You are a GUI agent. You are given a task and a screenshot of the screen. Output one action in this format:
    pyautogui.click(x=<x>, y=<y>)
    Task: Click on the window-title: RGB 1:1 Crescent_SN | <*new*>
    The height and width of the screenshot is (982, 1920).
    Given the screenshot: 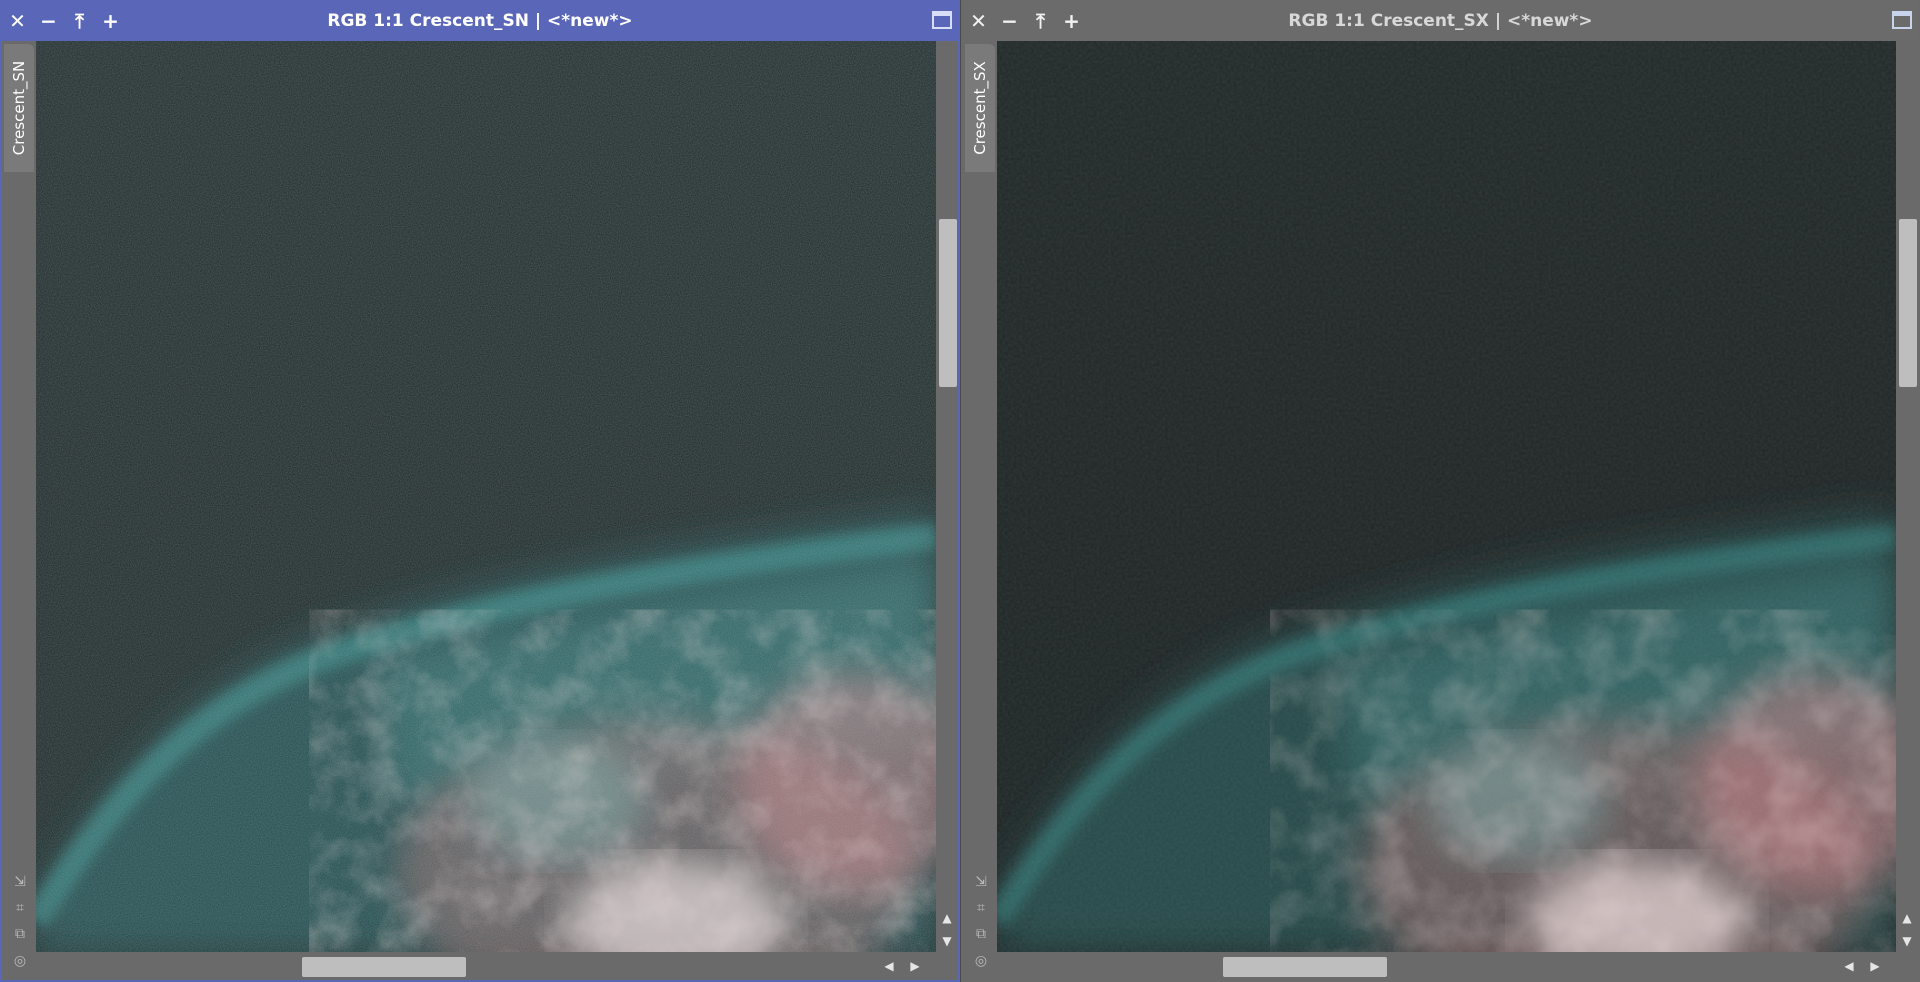 What is the action you would take?
    pyautogui.click(x=480, y=20)
    